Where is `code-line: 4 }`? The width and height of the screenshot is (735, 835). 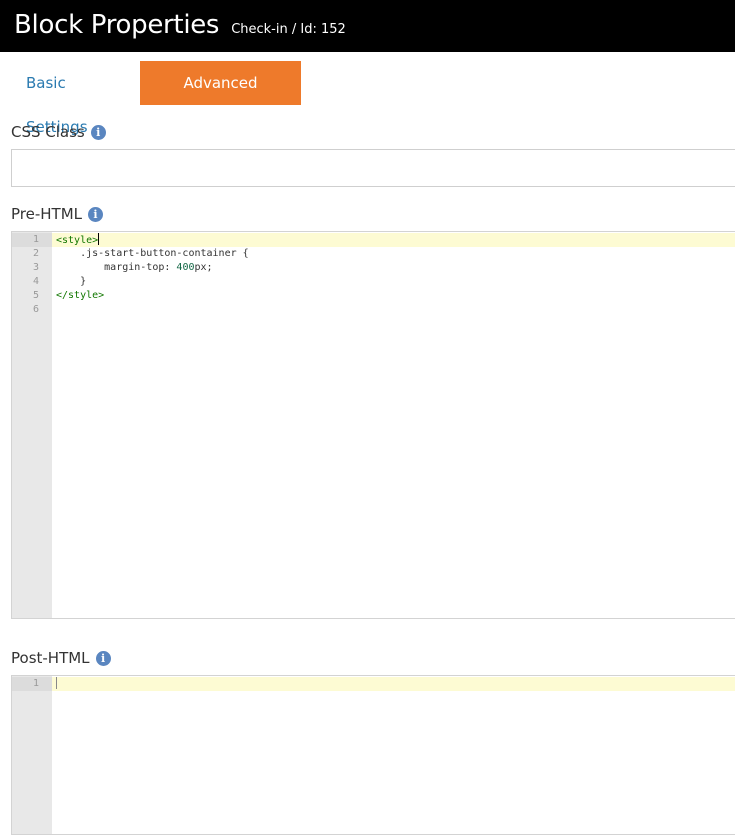
code-line: 4 } is located at coordinates (373, 282).